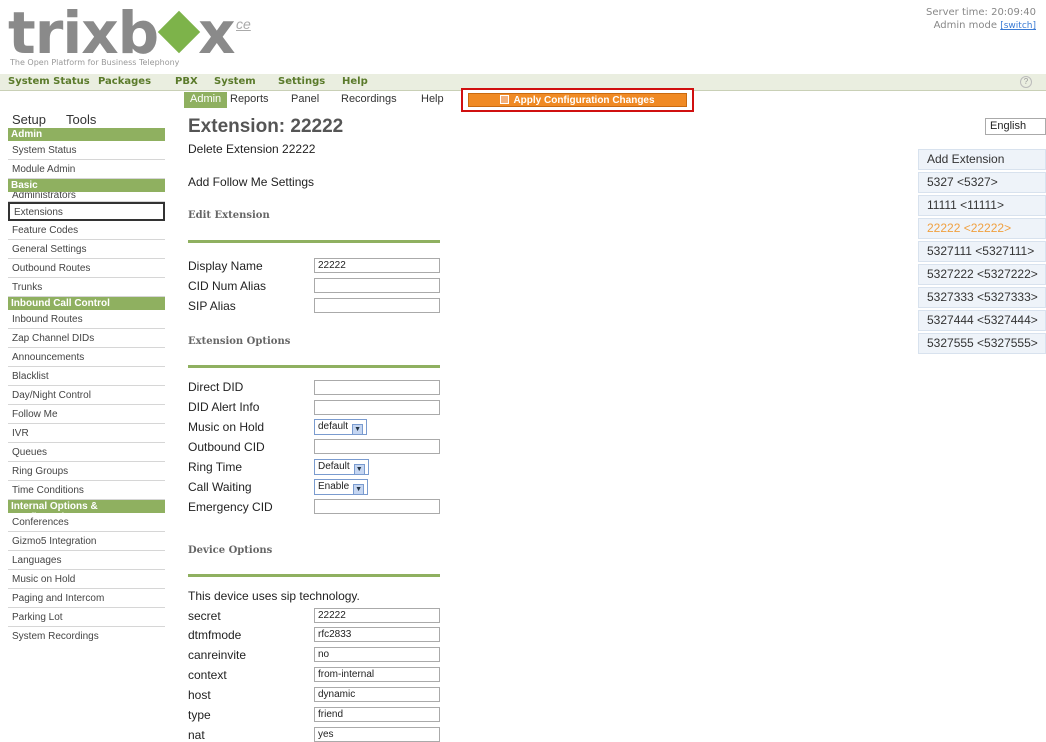  What do you see at coordinates (982, 297) in the screenshot?
I see `extension-list-item: 5327333 <5327333>` at bounding box center [982, 297].